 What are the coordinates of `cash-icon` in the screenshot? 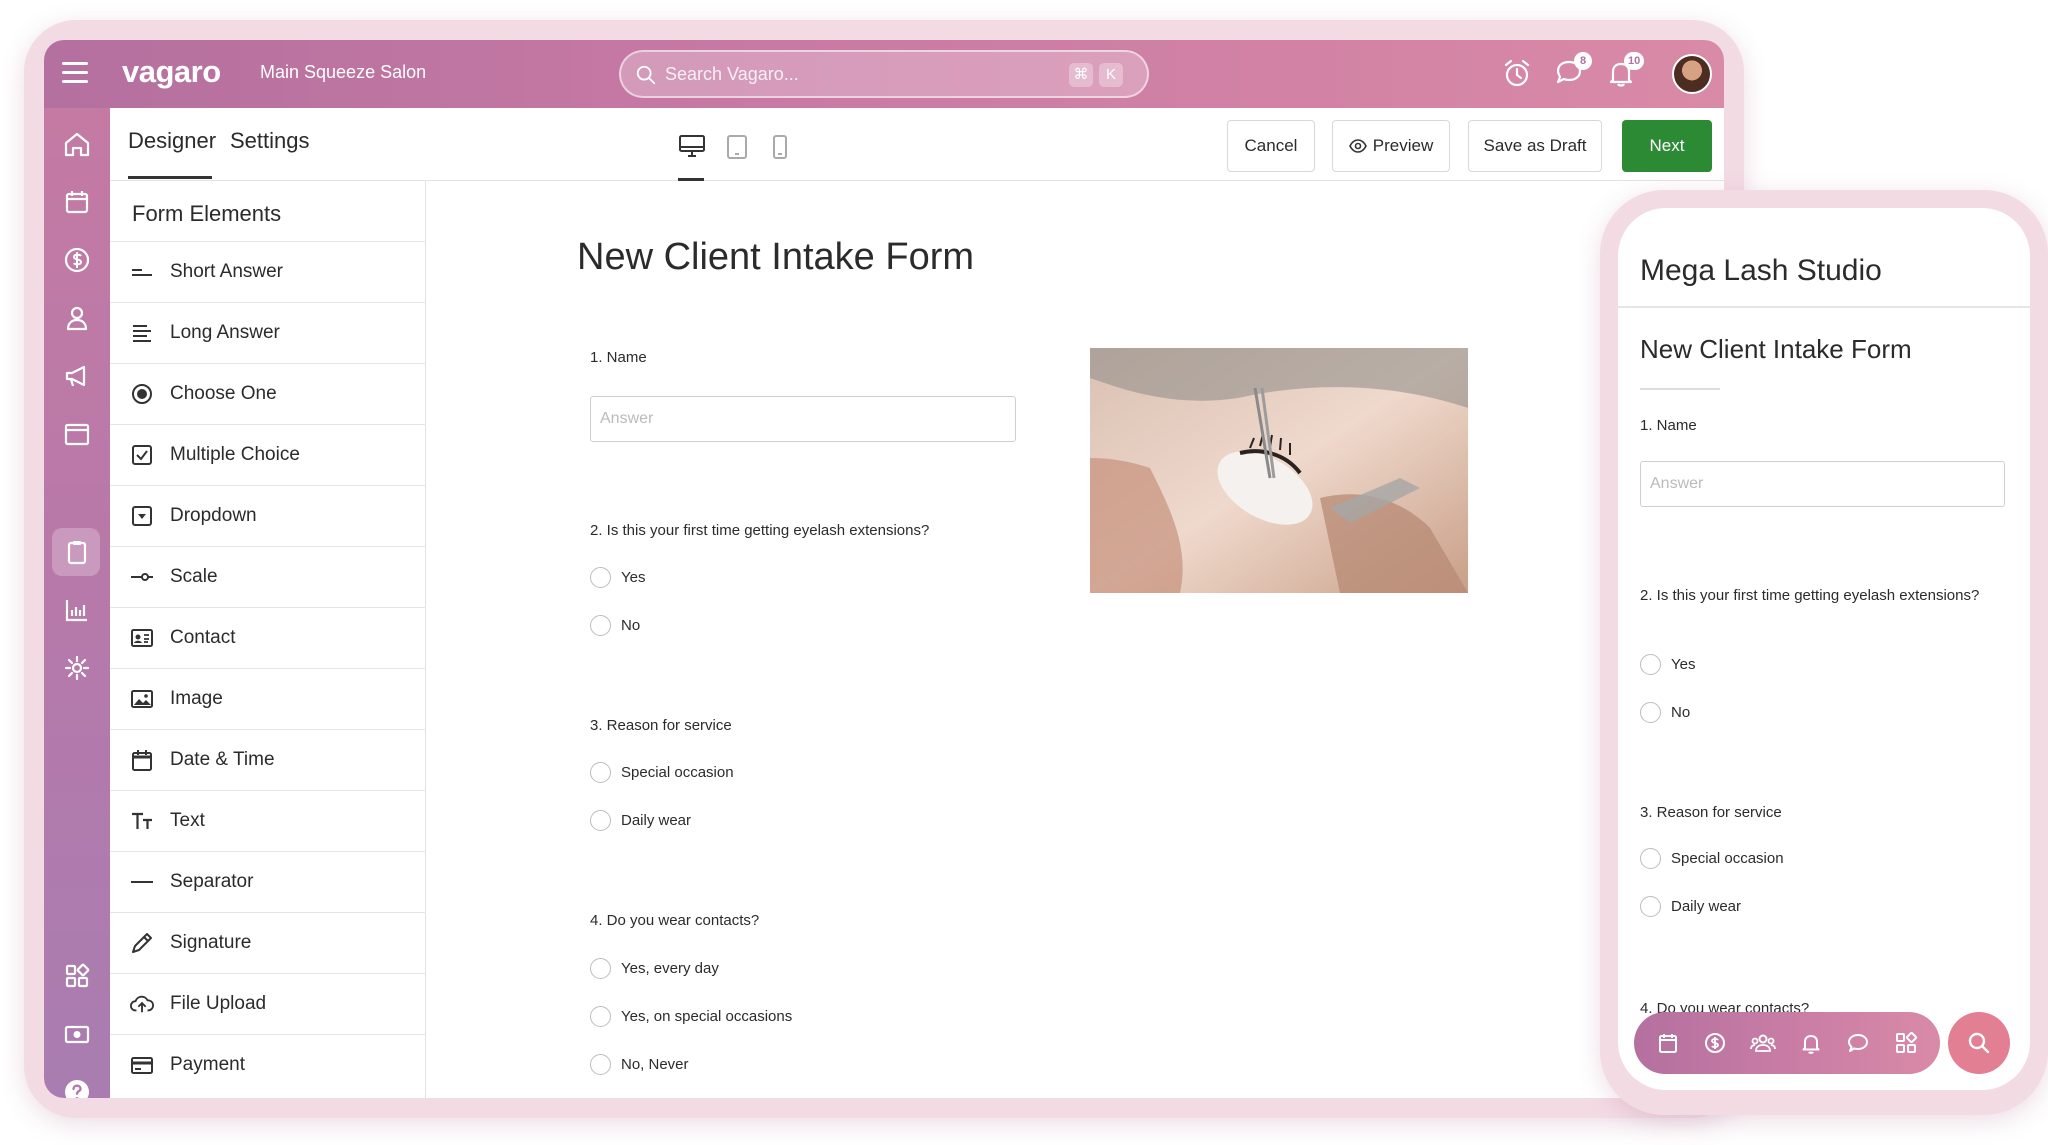 It's located at (77, 1034).